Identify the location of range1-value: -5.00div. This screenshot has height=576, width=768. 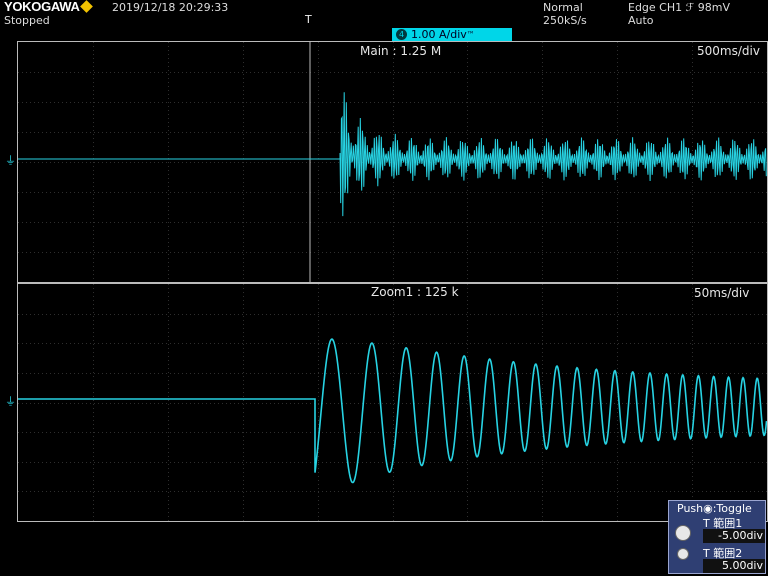
(734, 536).